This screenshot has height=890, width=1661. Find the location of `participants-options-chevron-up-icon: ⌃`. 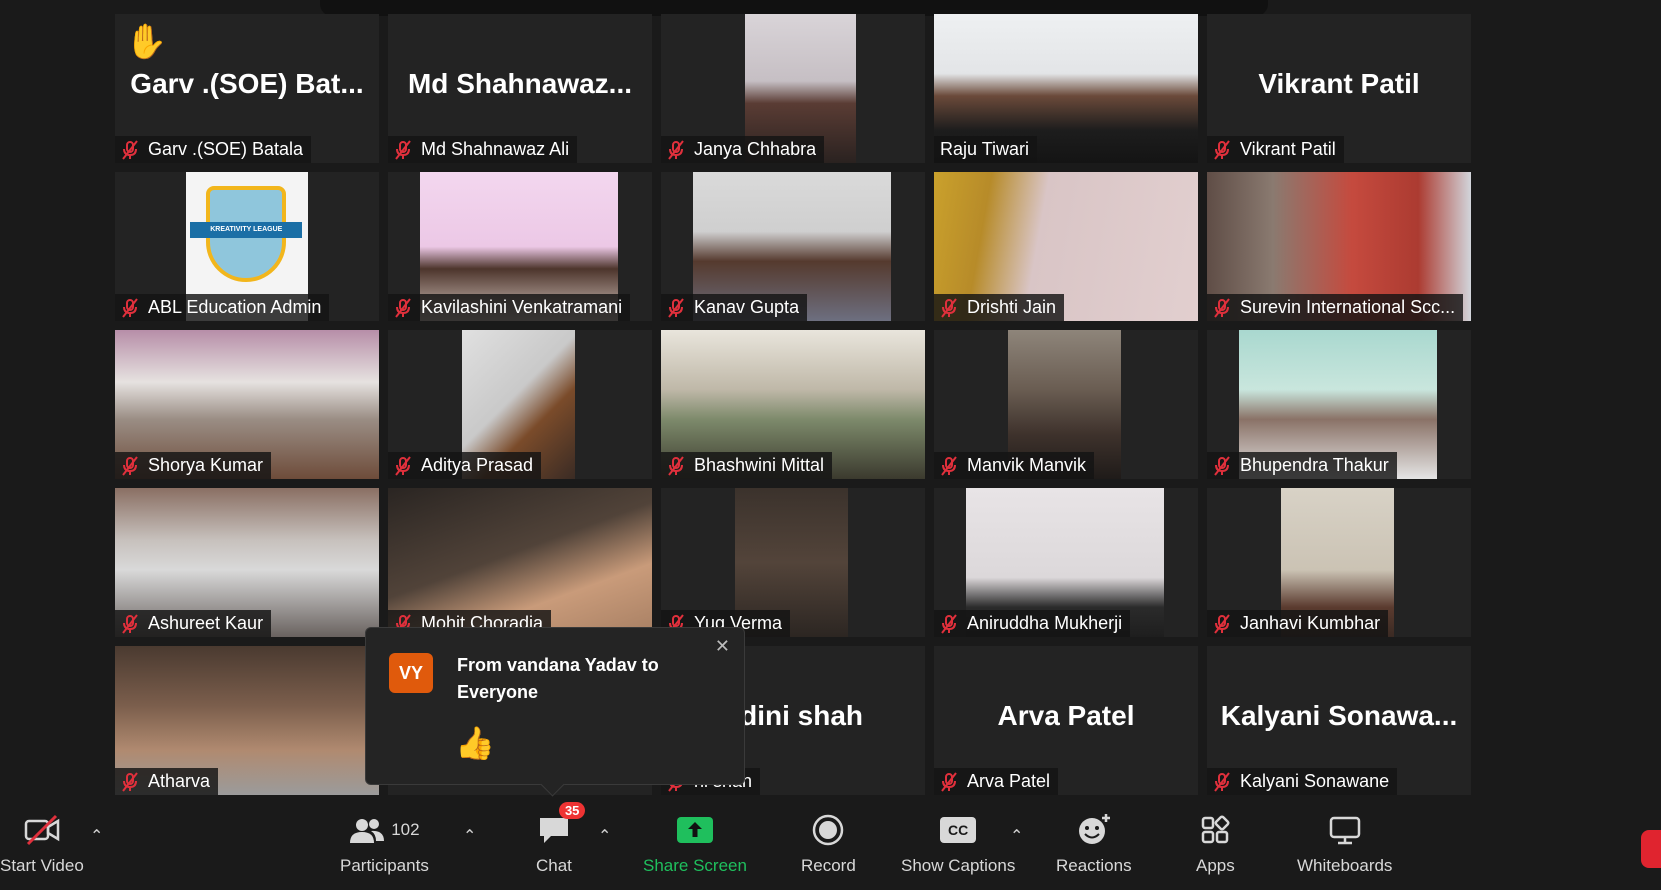

participants-options-chevron-up-icon: ⌃ is located at coordinates (469, 836).